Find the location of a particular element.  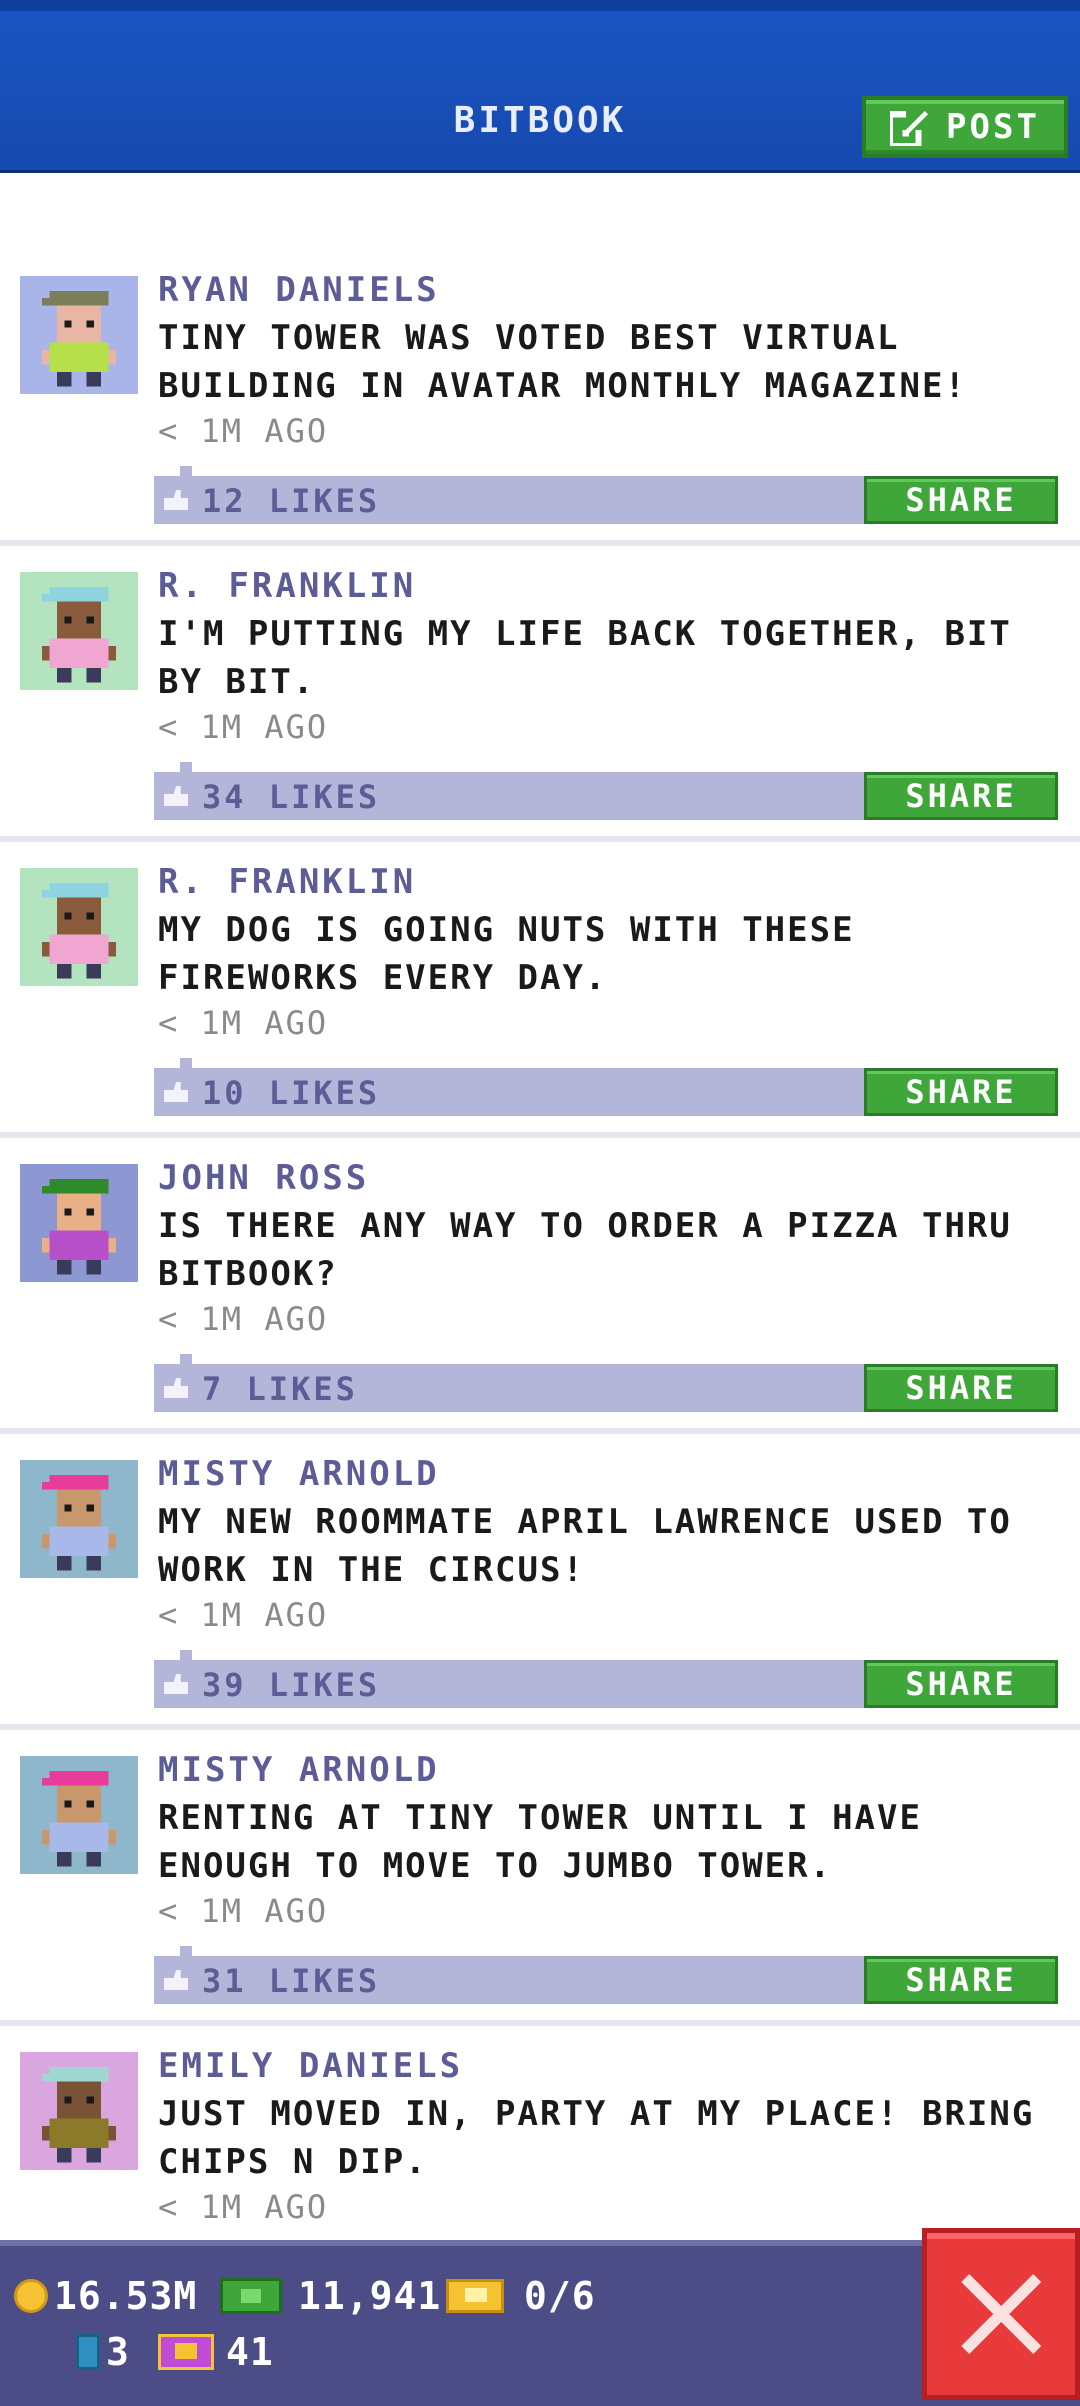

like-bar: 39 LIKES is located at coordinates (509, 1679).